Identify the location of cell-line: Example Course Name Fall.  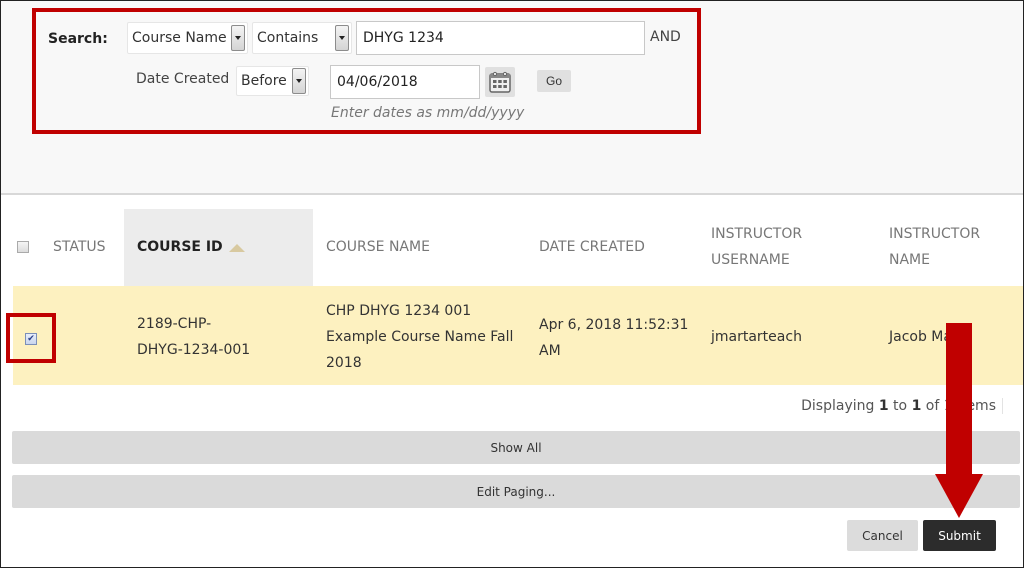
(420, 337).